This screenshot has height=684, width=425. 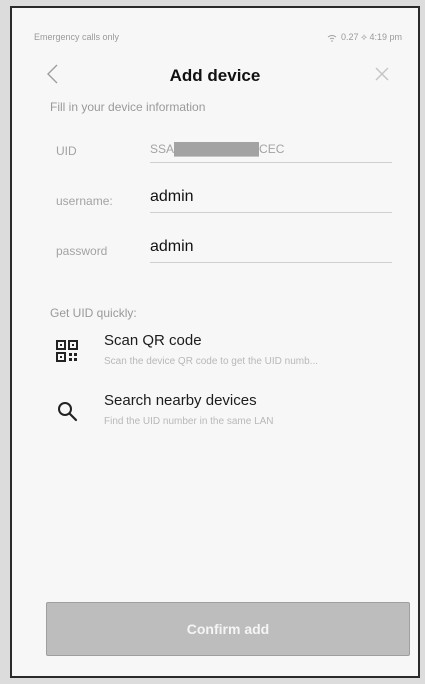 What do you see at coordinates (332, 38) in the screenshot?
I see `wifi-icon` at bounding box center [332, 38].